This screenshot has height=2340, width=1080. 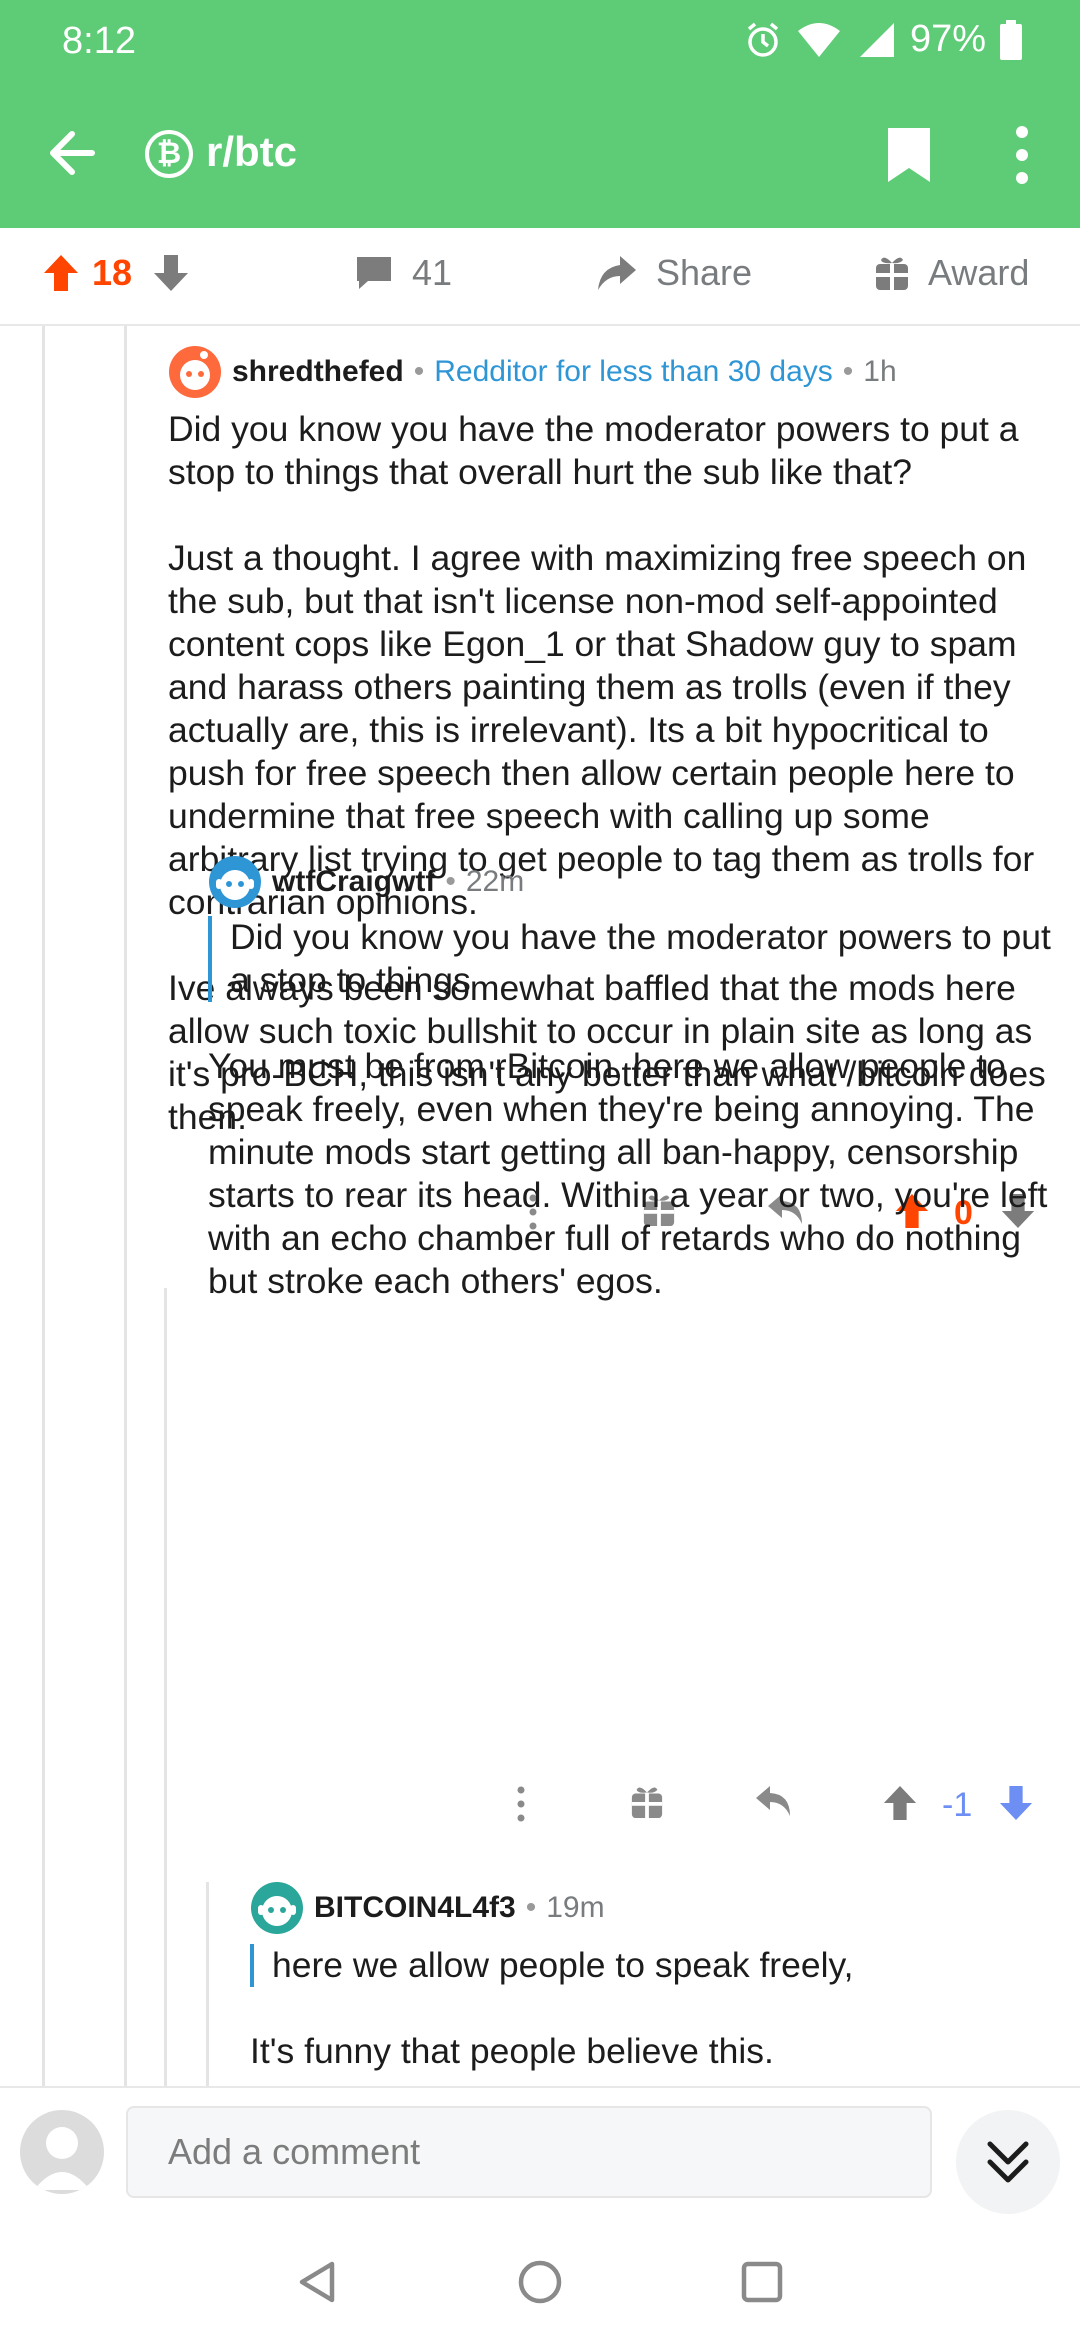 I want to click on bitcoin-icon: ₿, so click(x=169, y=154).